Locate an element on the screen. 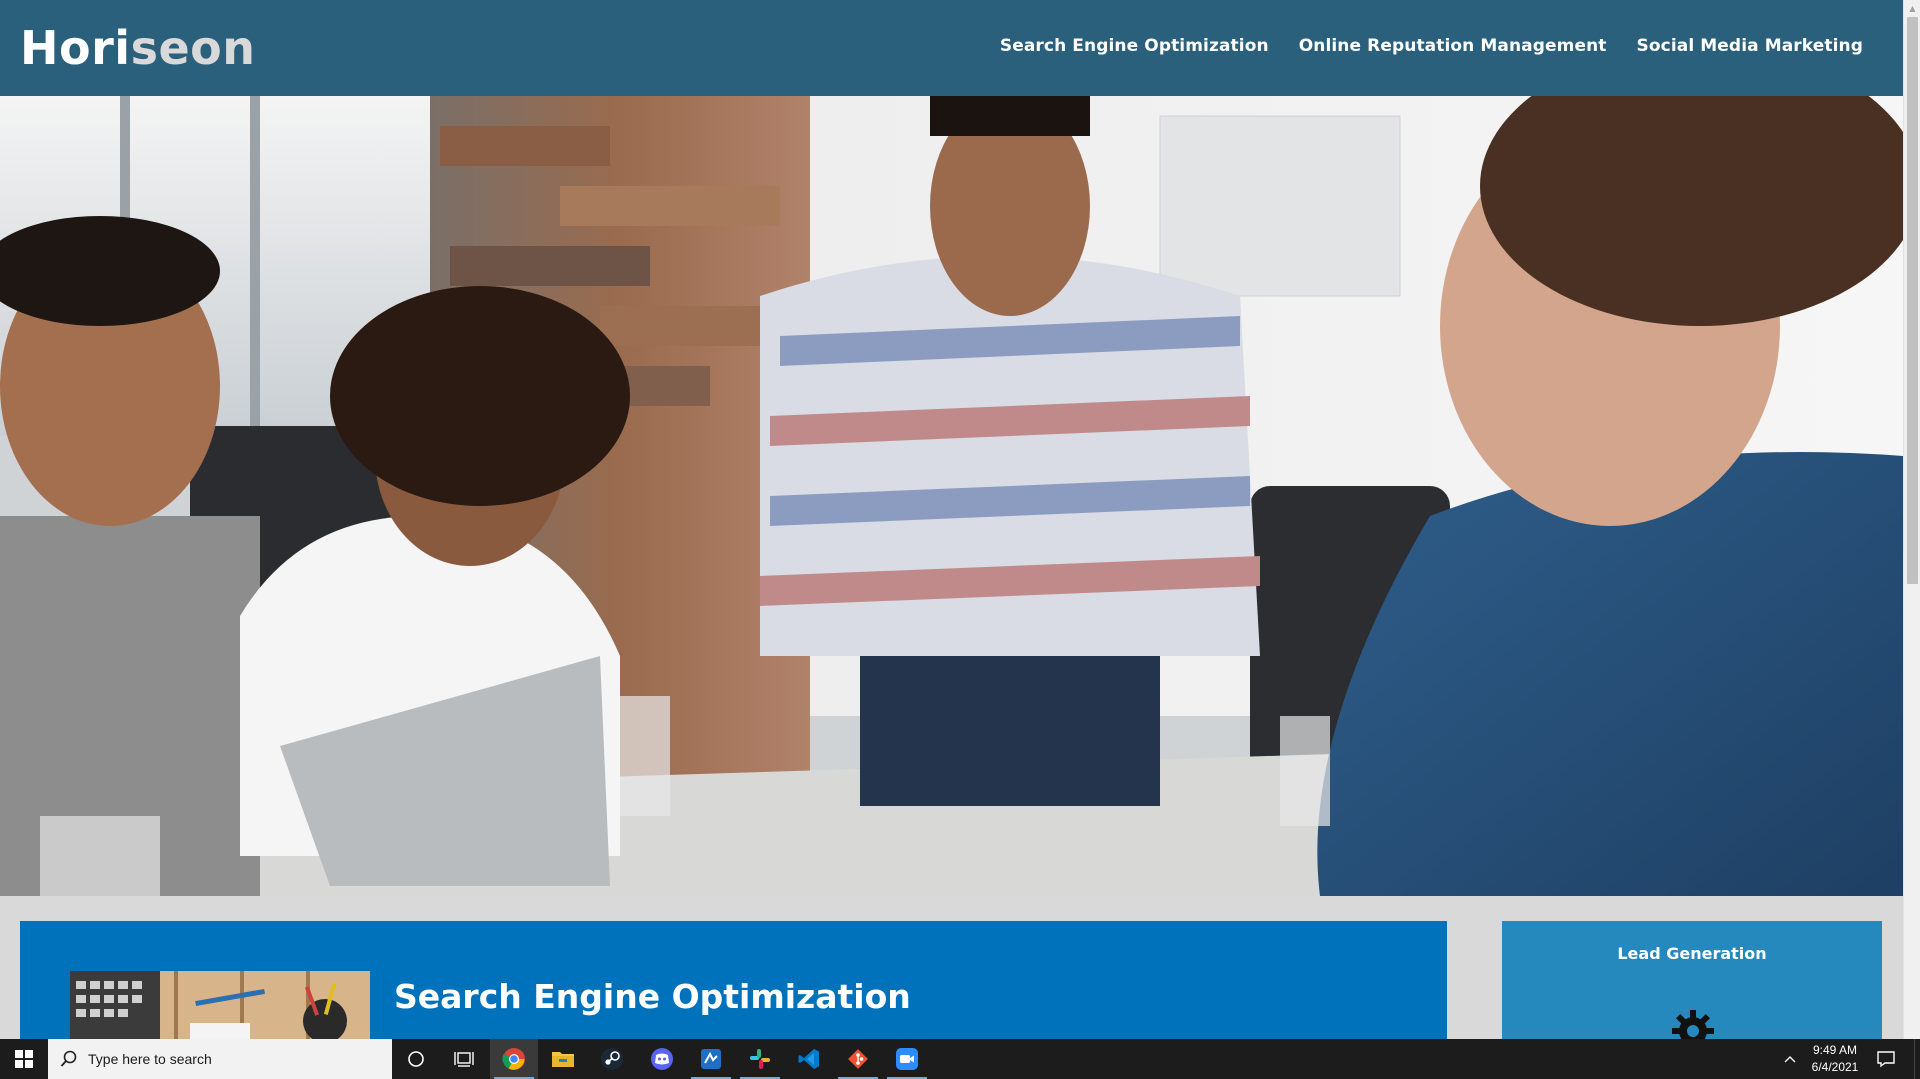  nav-link-seo: Search Engine Optimization is located at coordinates (1134, 46).